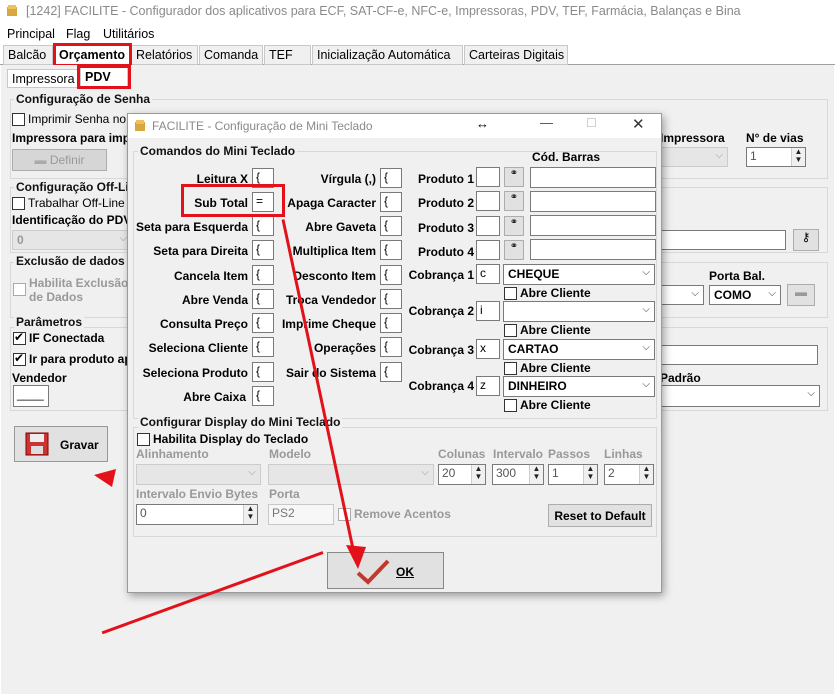 Image resolution: width=835 pixels, height=694 pixels. Describe the element at coordinates (263, 323) in the screenshot. I see `key-input-consulta-preco: {` at that location.